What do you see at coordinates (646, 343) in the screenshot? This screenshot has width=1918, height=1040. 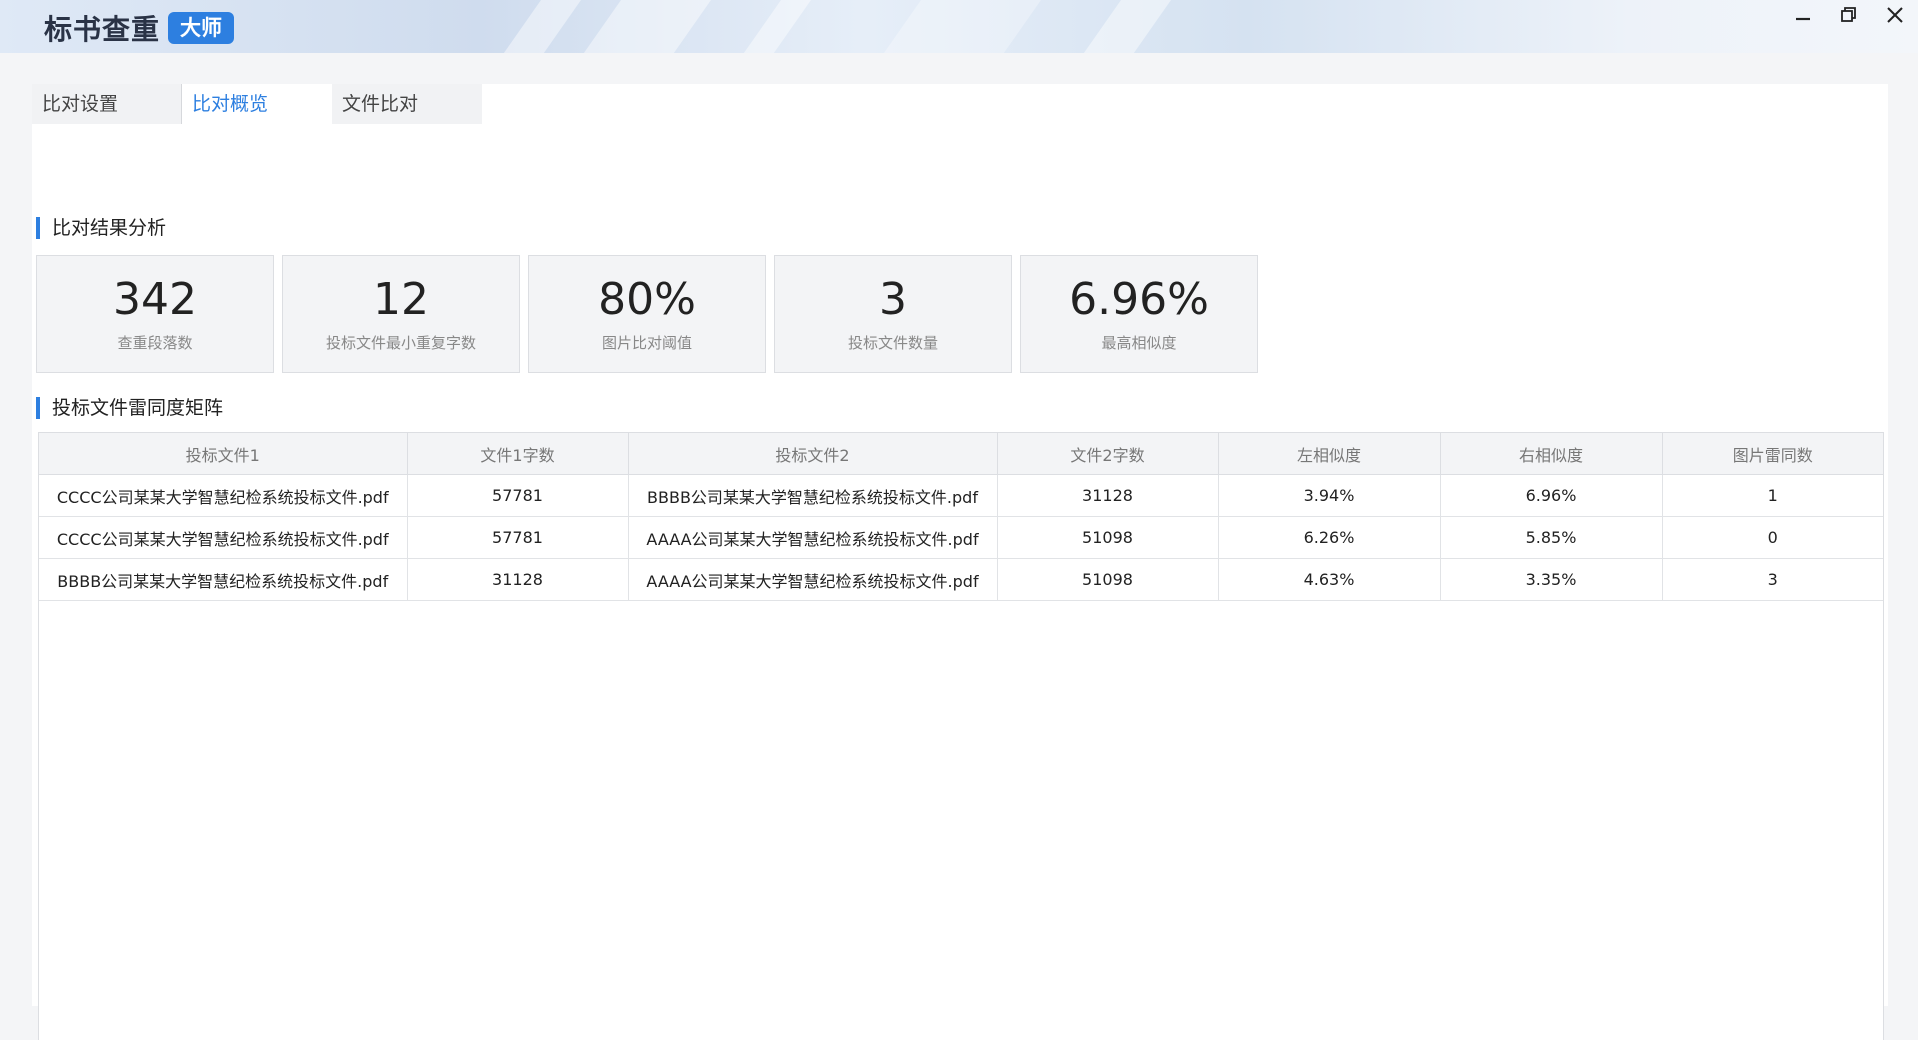 I see `stat-label: 图片比对阈值` at bounding box center [646, 343].